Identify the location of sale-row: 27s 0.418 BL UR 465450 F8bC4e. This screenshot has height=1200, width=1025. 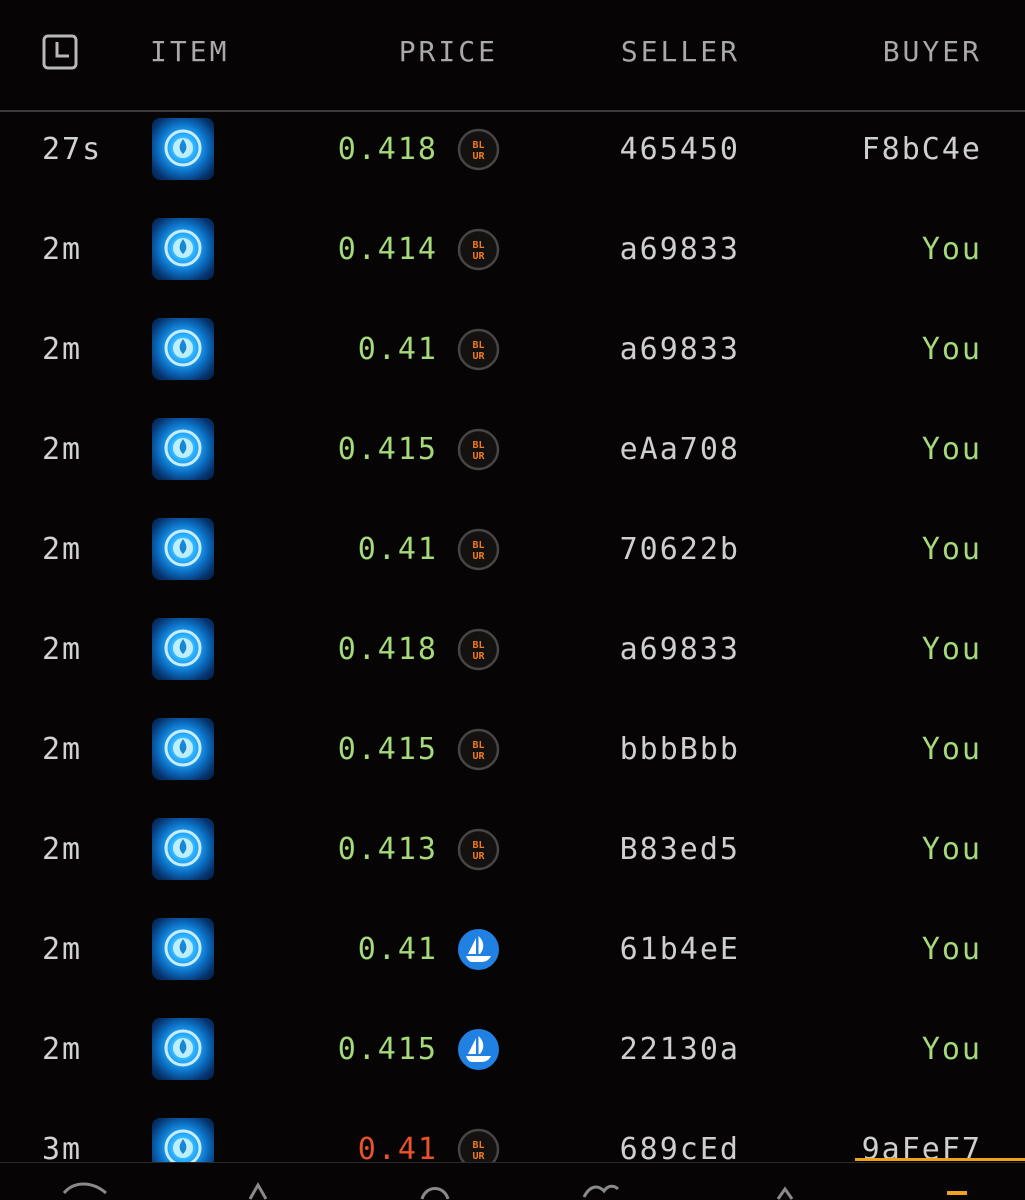
(512, 150).